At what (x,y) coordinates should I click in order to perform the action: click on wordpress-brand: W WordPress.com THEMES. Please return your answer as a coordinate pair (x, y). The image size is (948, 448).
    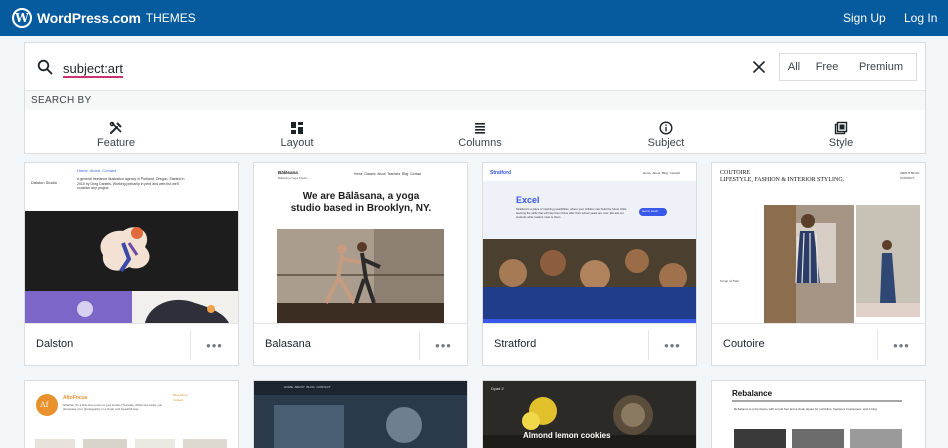
    Looking at the image, I should click on (104, 18).